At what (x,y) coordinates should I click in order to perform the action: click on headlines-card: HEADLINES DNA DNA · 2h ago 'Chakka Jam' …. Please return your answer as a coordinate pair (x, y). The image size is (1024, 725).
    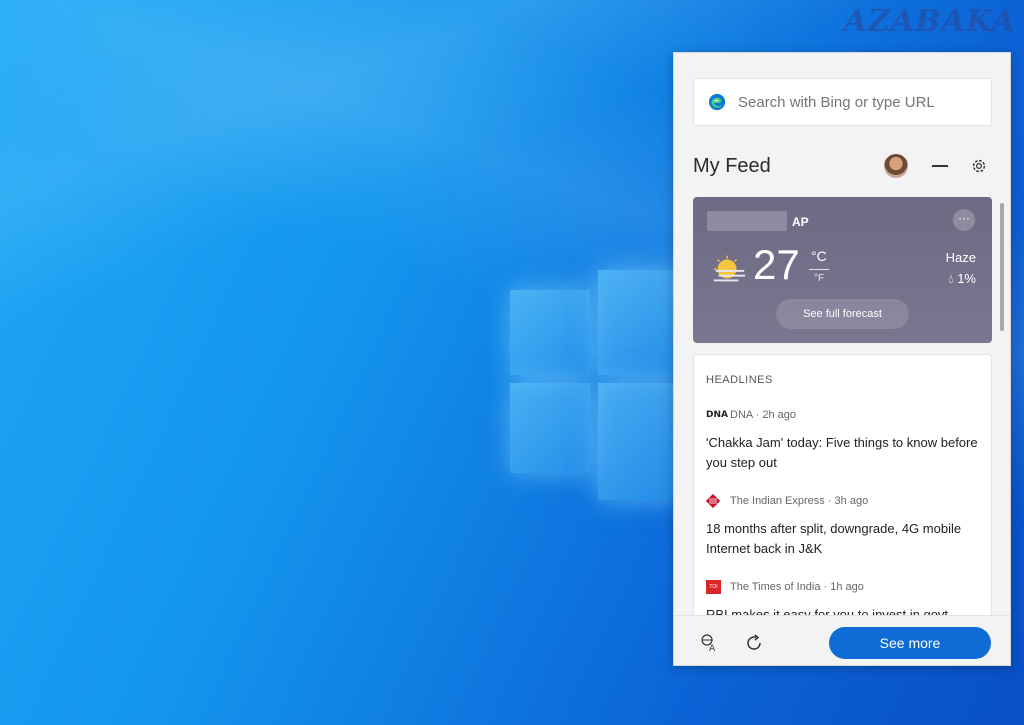
    Looking at the image, I should click on (842, 484).